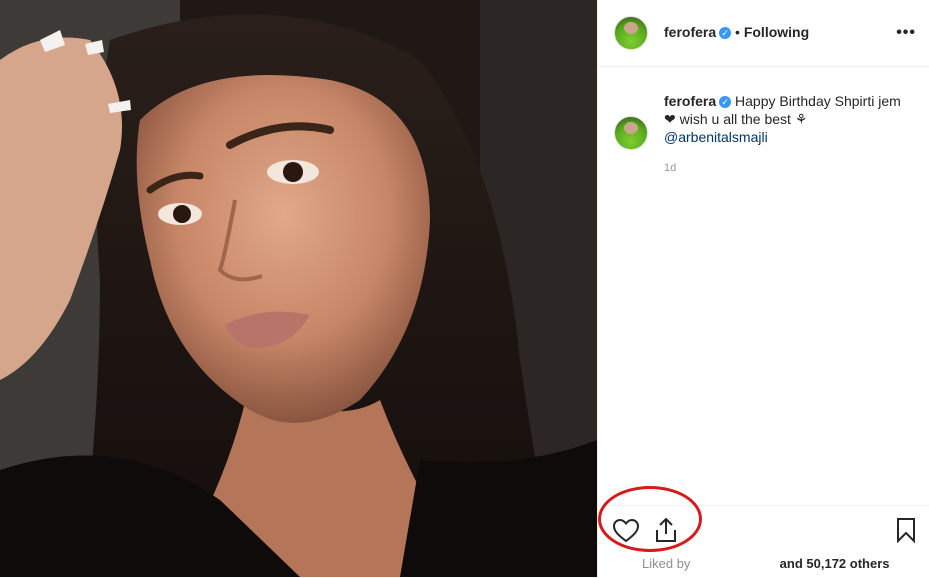  I want to click on caption-username: ferofera, so click(690, 101).